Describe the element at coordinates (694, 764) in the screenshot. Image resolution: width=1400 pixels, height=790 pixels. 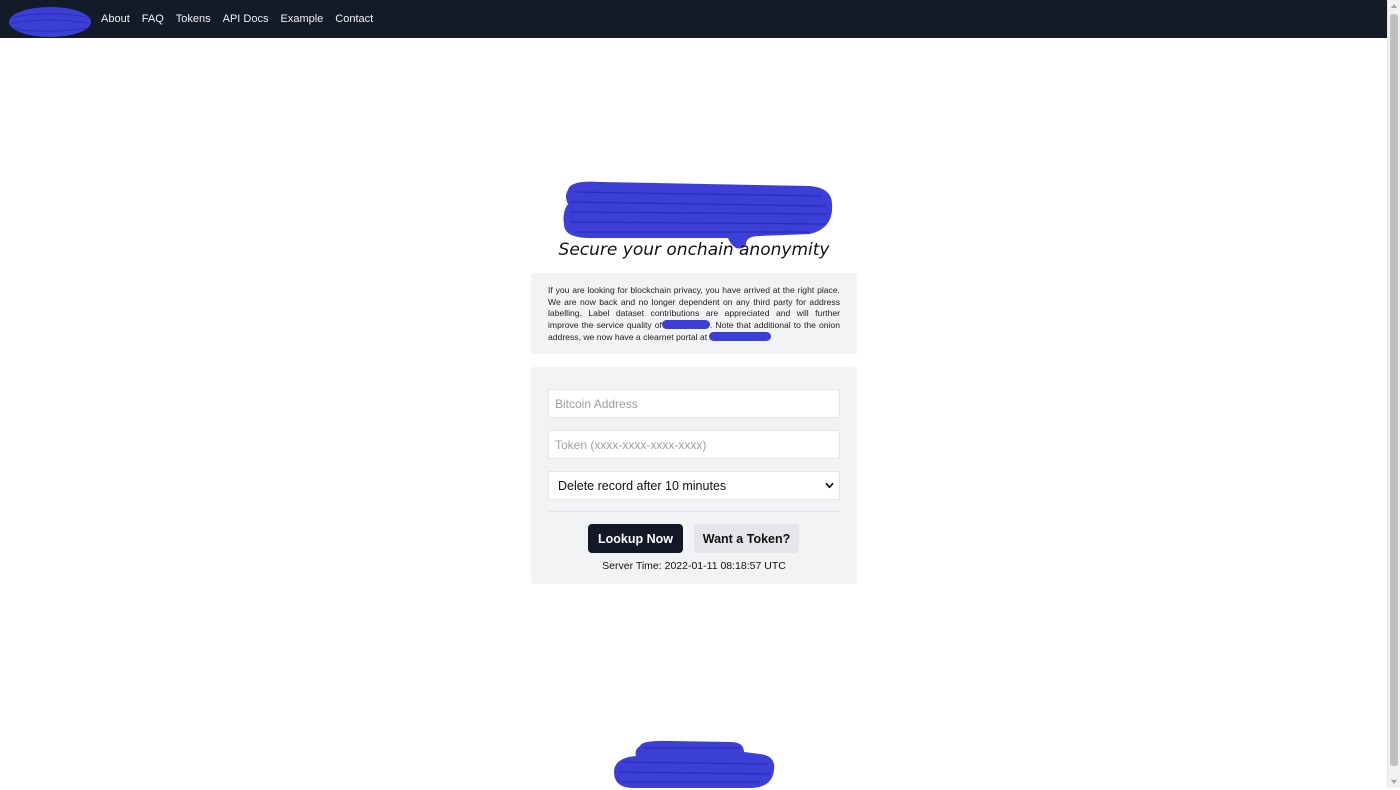
I see `footer-logo-redacted` at that location.